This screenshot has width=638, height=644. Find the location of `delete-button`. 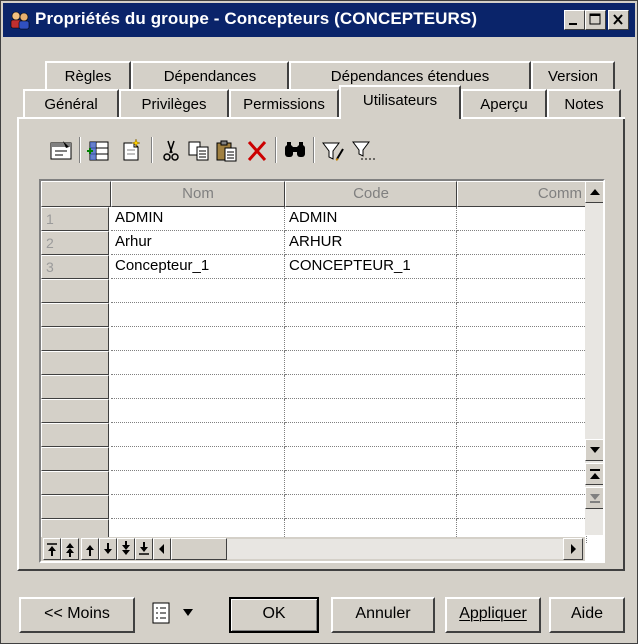

delete-button is located at coordinates (257, 151).